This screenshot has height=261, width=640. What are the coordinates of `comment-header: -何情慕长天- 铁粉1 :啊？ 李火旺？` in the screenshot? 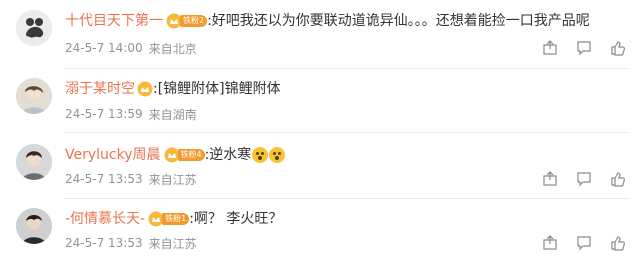 It's located at (173, 219).